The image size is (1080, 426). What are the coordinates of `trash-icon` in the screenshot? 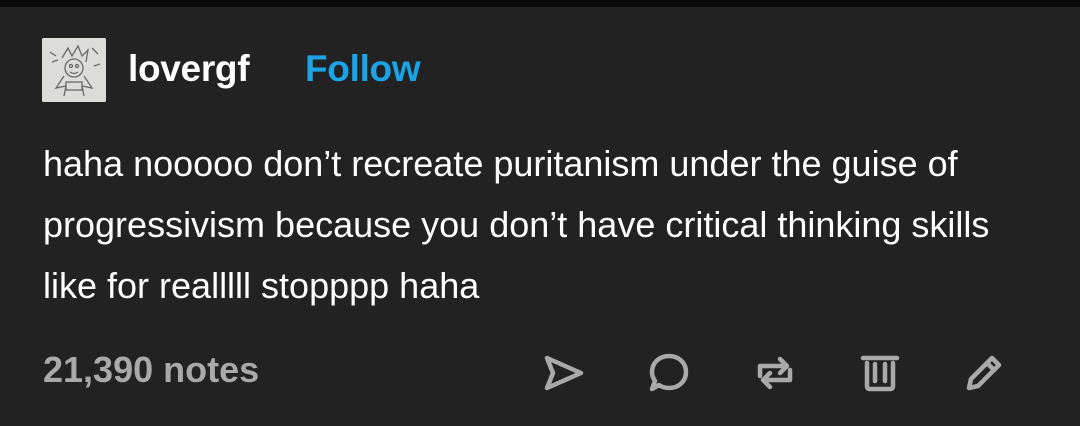 It's located at (880, 373).